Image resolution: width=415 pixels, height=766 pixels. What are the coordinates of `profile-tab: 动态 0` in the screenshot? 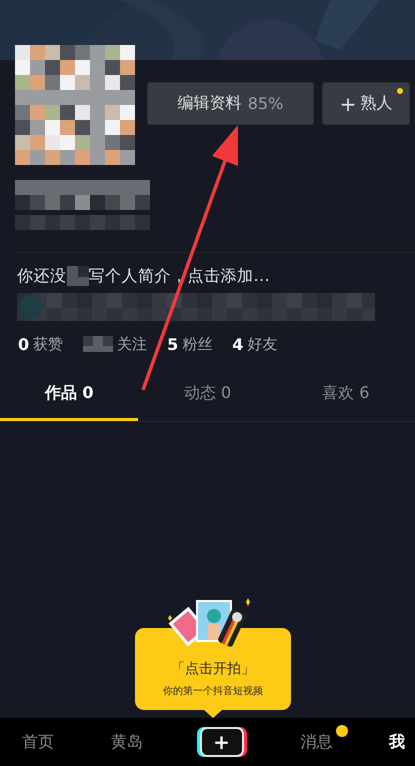 It's located at (207, 395).